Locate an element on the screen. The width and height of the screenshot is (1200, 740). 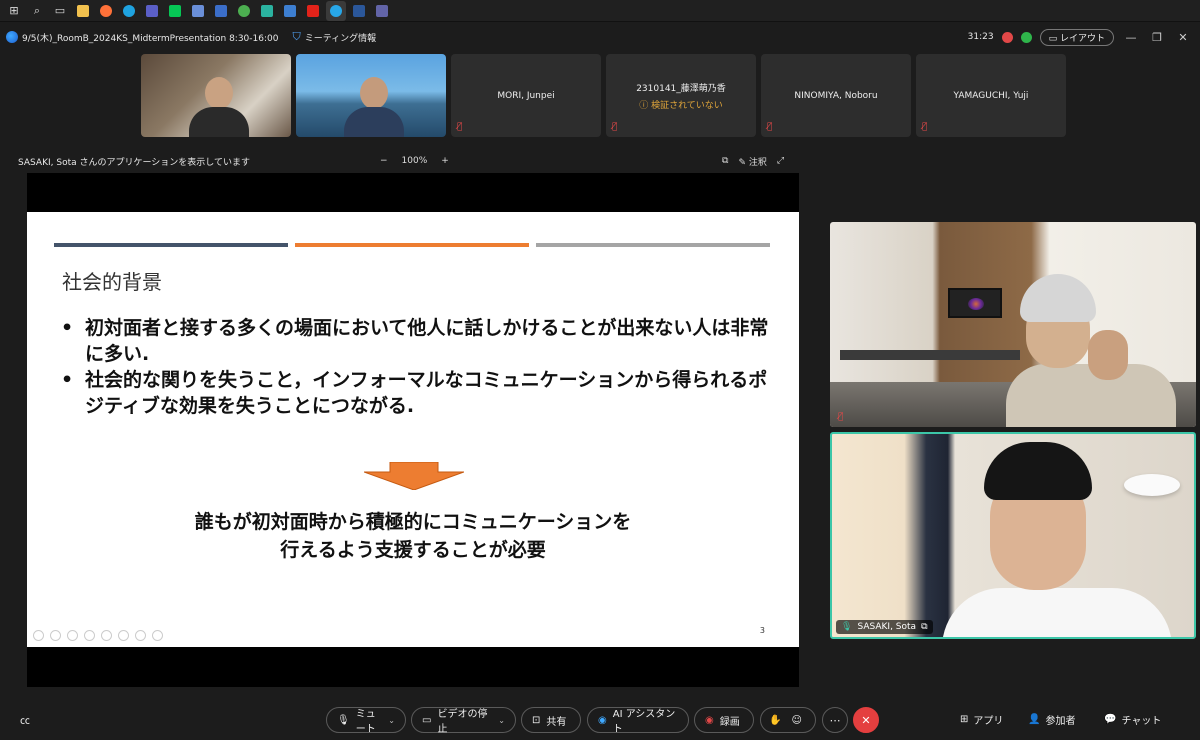
speaker-name-badge: 🎙 SASAKI, Sota ⧉ is located at coordinates (884, 627).